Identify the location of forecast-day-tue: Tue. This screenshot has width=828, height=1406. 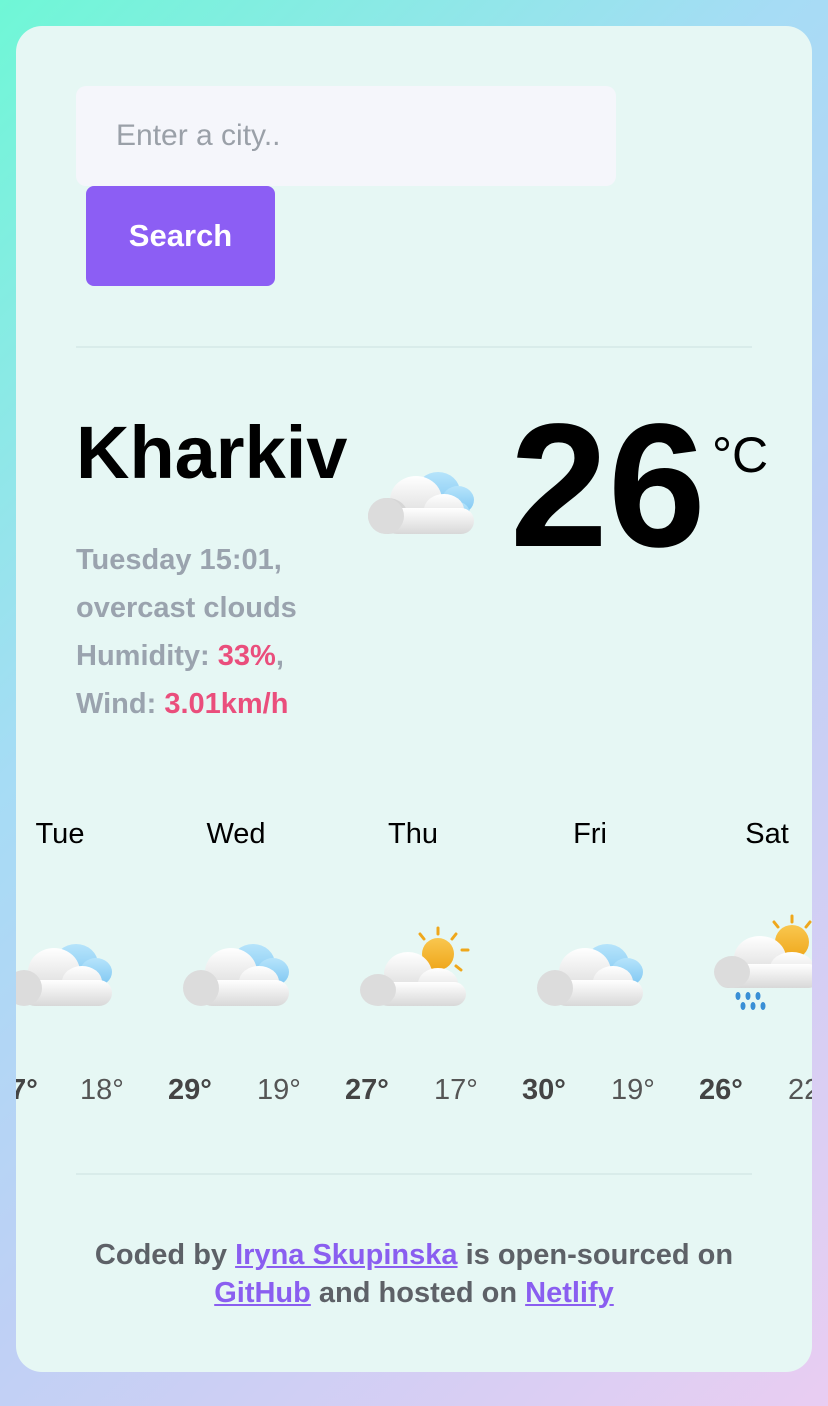
(60, 834).